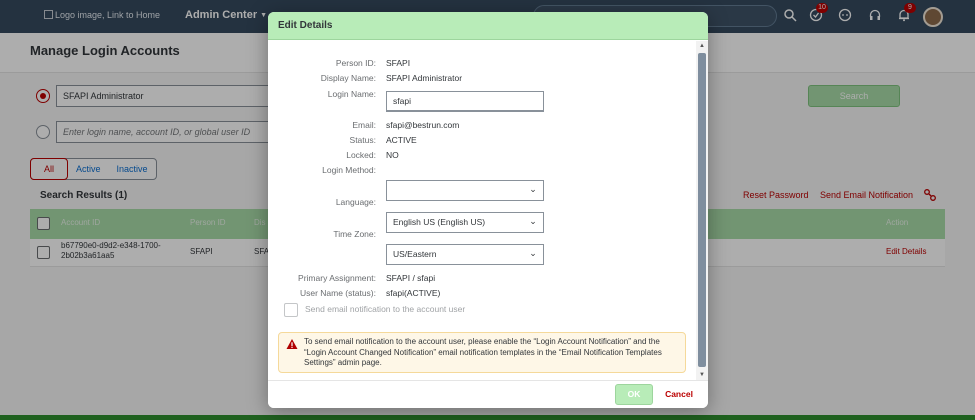 This screenshot has height=420, width=975. What do you see at coordinates (465, 101) in the screenshot?
I see `login-name-input: sfapi` at bounding box center [465, 101].